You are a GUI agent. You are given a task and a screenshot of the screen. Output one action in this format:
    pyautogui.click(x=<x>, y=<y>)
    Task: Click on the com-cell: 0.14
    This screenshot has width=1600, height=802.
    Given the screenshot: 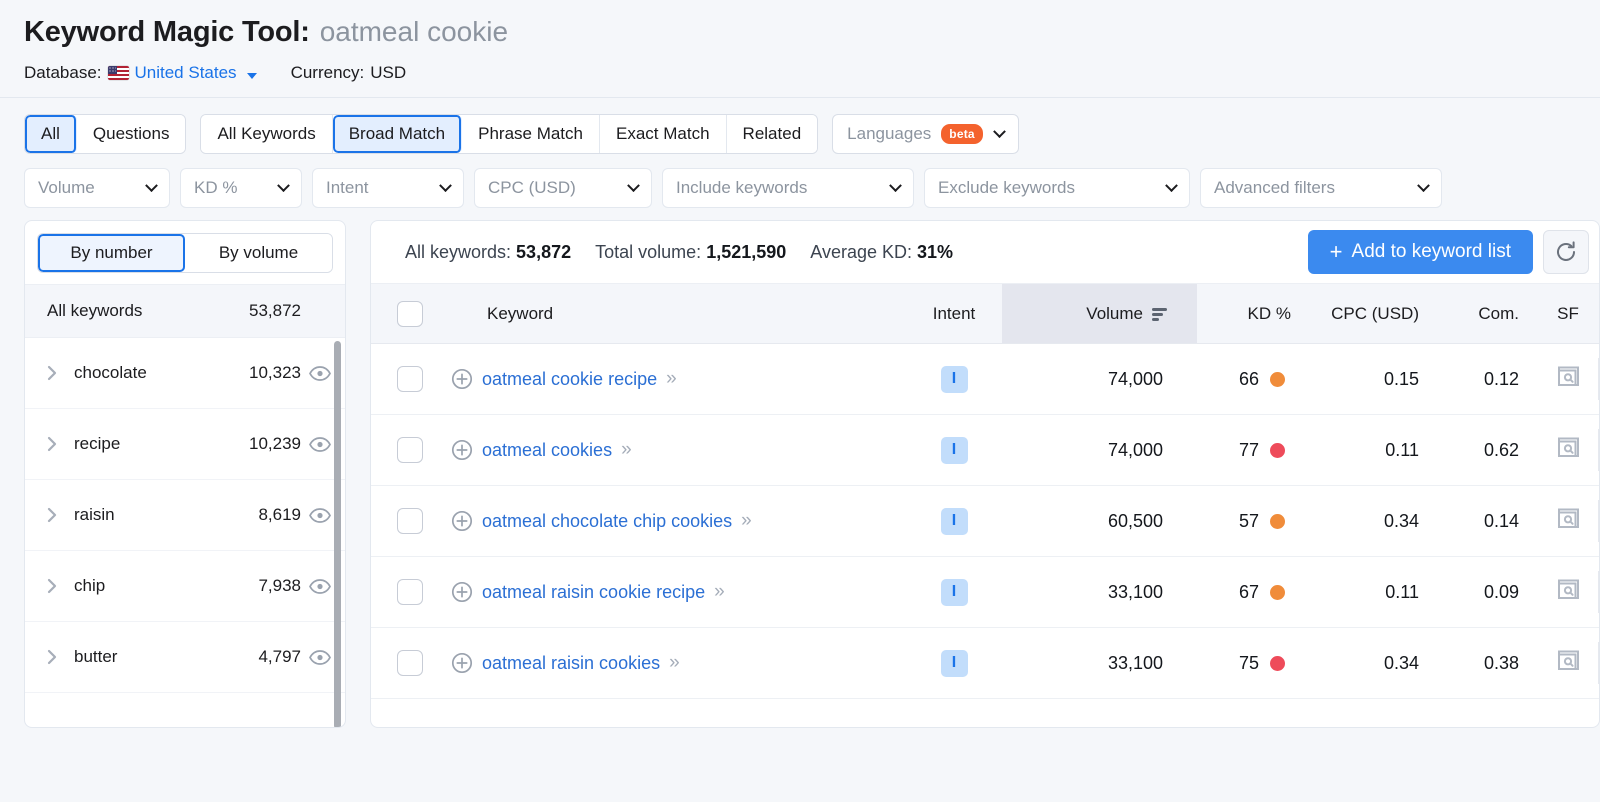 What is the action you would take?
    pyautogui.click(x=1491, y=521)
    